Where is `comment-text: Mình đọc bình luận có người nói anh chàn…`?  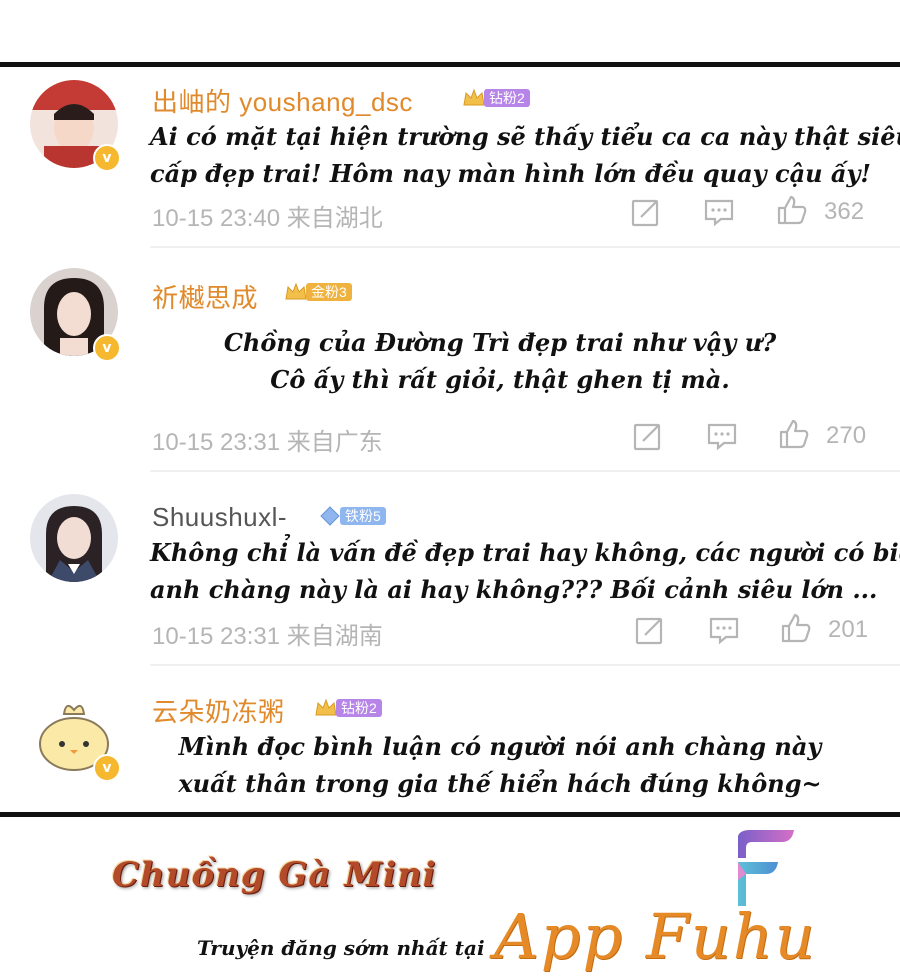
comment-text: Mình đọc bình luận có người nói anh chàn… is located at coordinates (500, 765).